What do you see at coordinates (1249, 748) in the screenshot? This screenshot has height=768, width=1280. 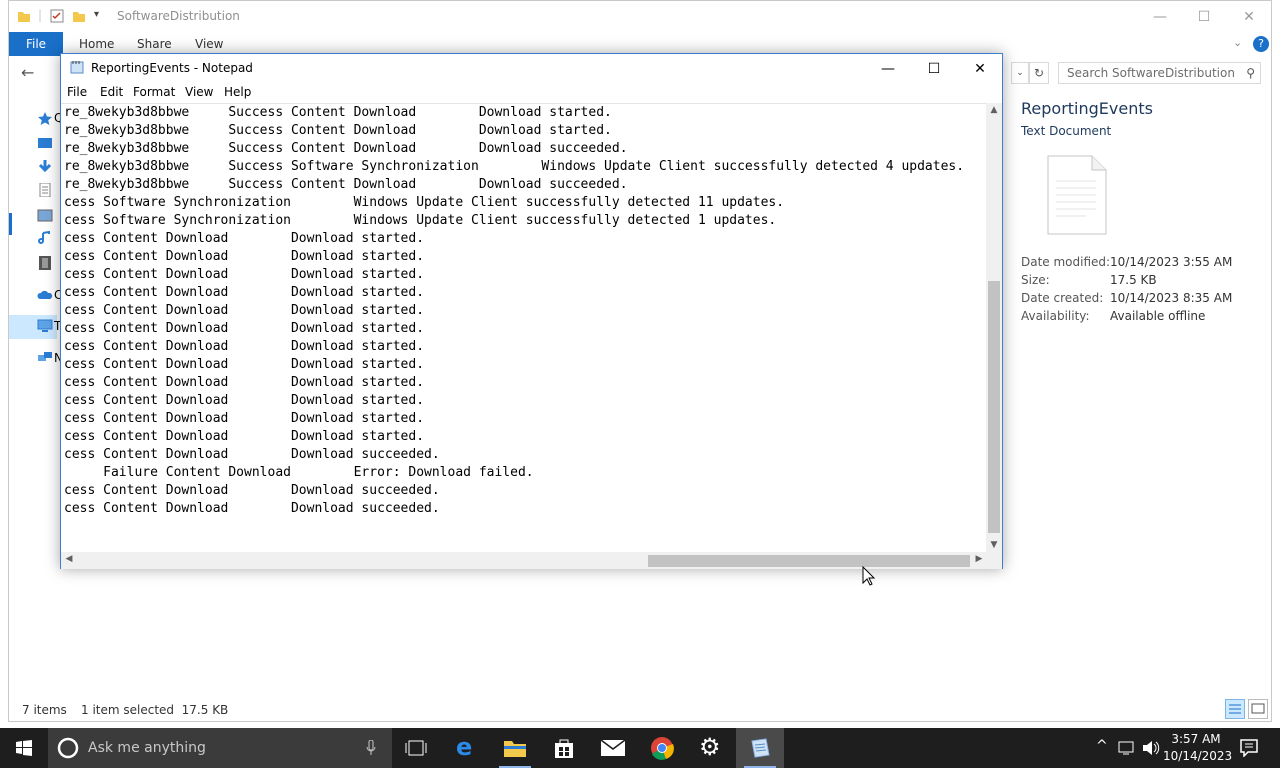 I see `action-center-icon` at bounding box center [1249, 748].